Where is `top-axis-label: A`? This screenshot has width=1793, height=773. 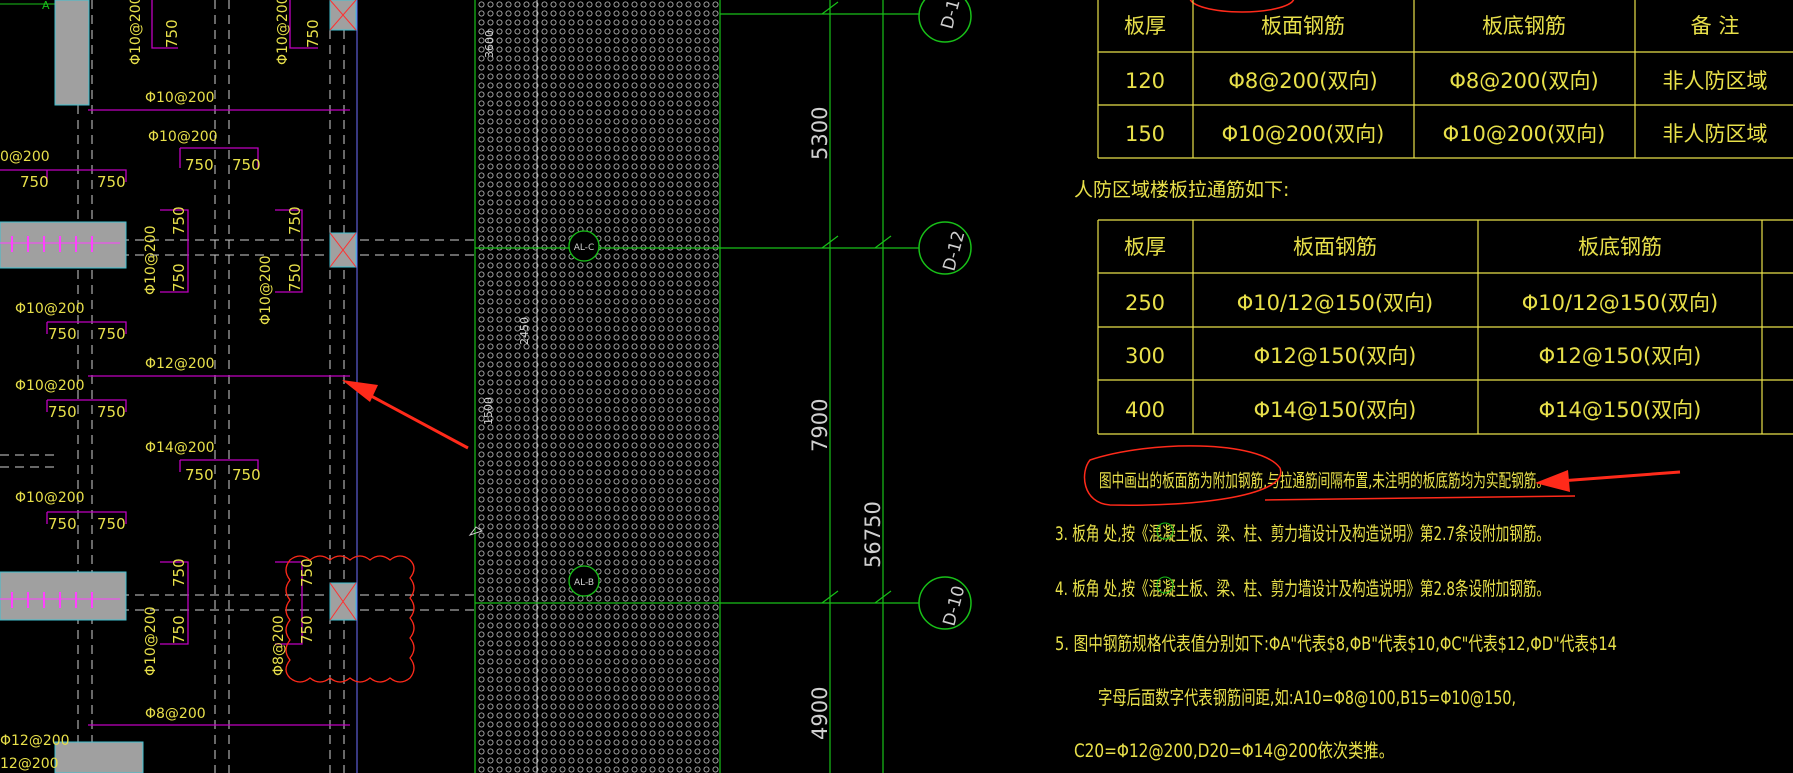
top-axis-label: A is located at coordinates (46, 6).